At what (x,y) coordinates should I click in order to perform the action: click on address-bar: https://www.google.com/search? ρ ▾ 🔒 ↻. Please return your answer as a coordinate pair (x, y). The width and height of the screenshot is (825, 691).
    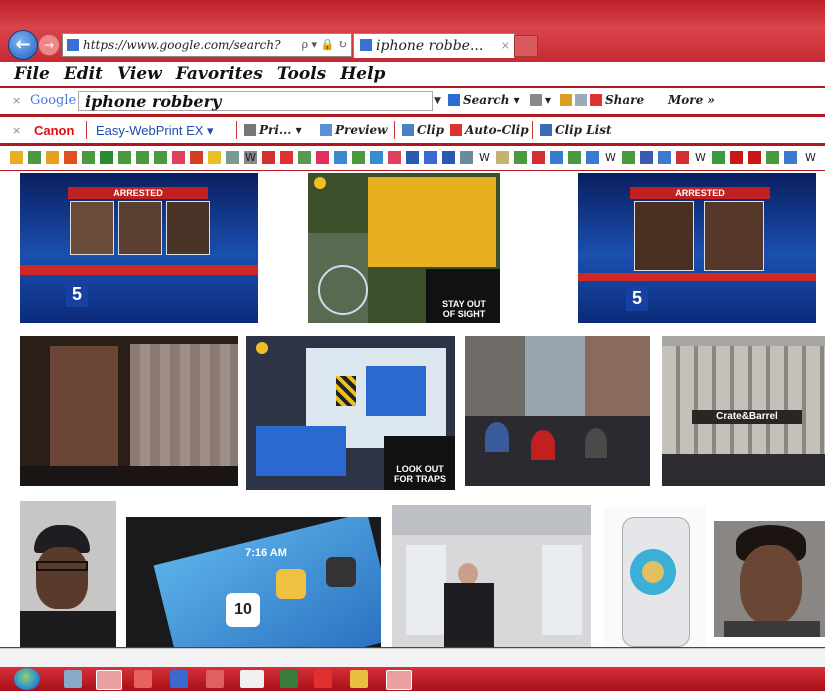
    Looking at the image, I should click on (207, 45).